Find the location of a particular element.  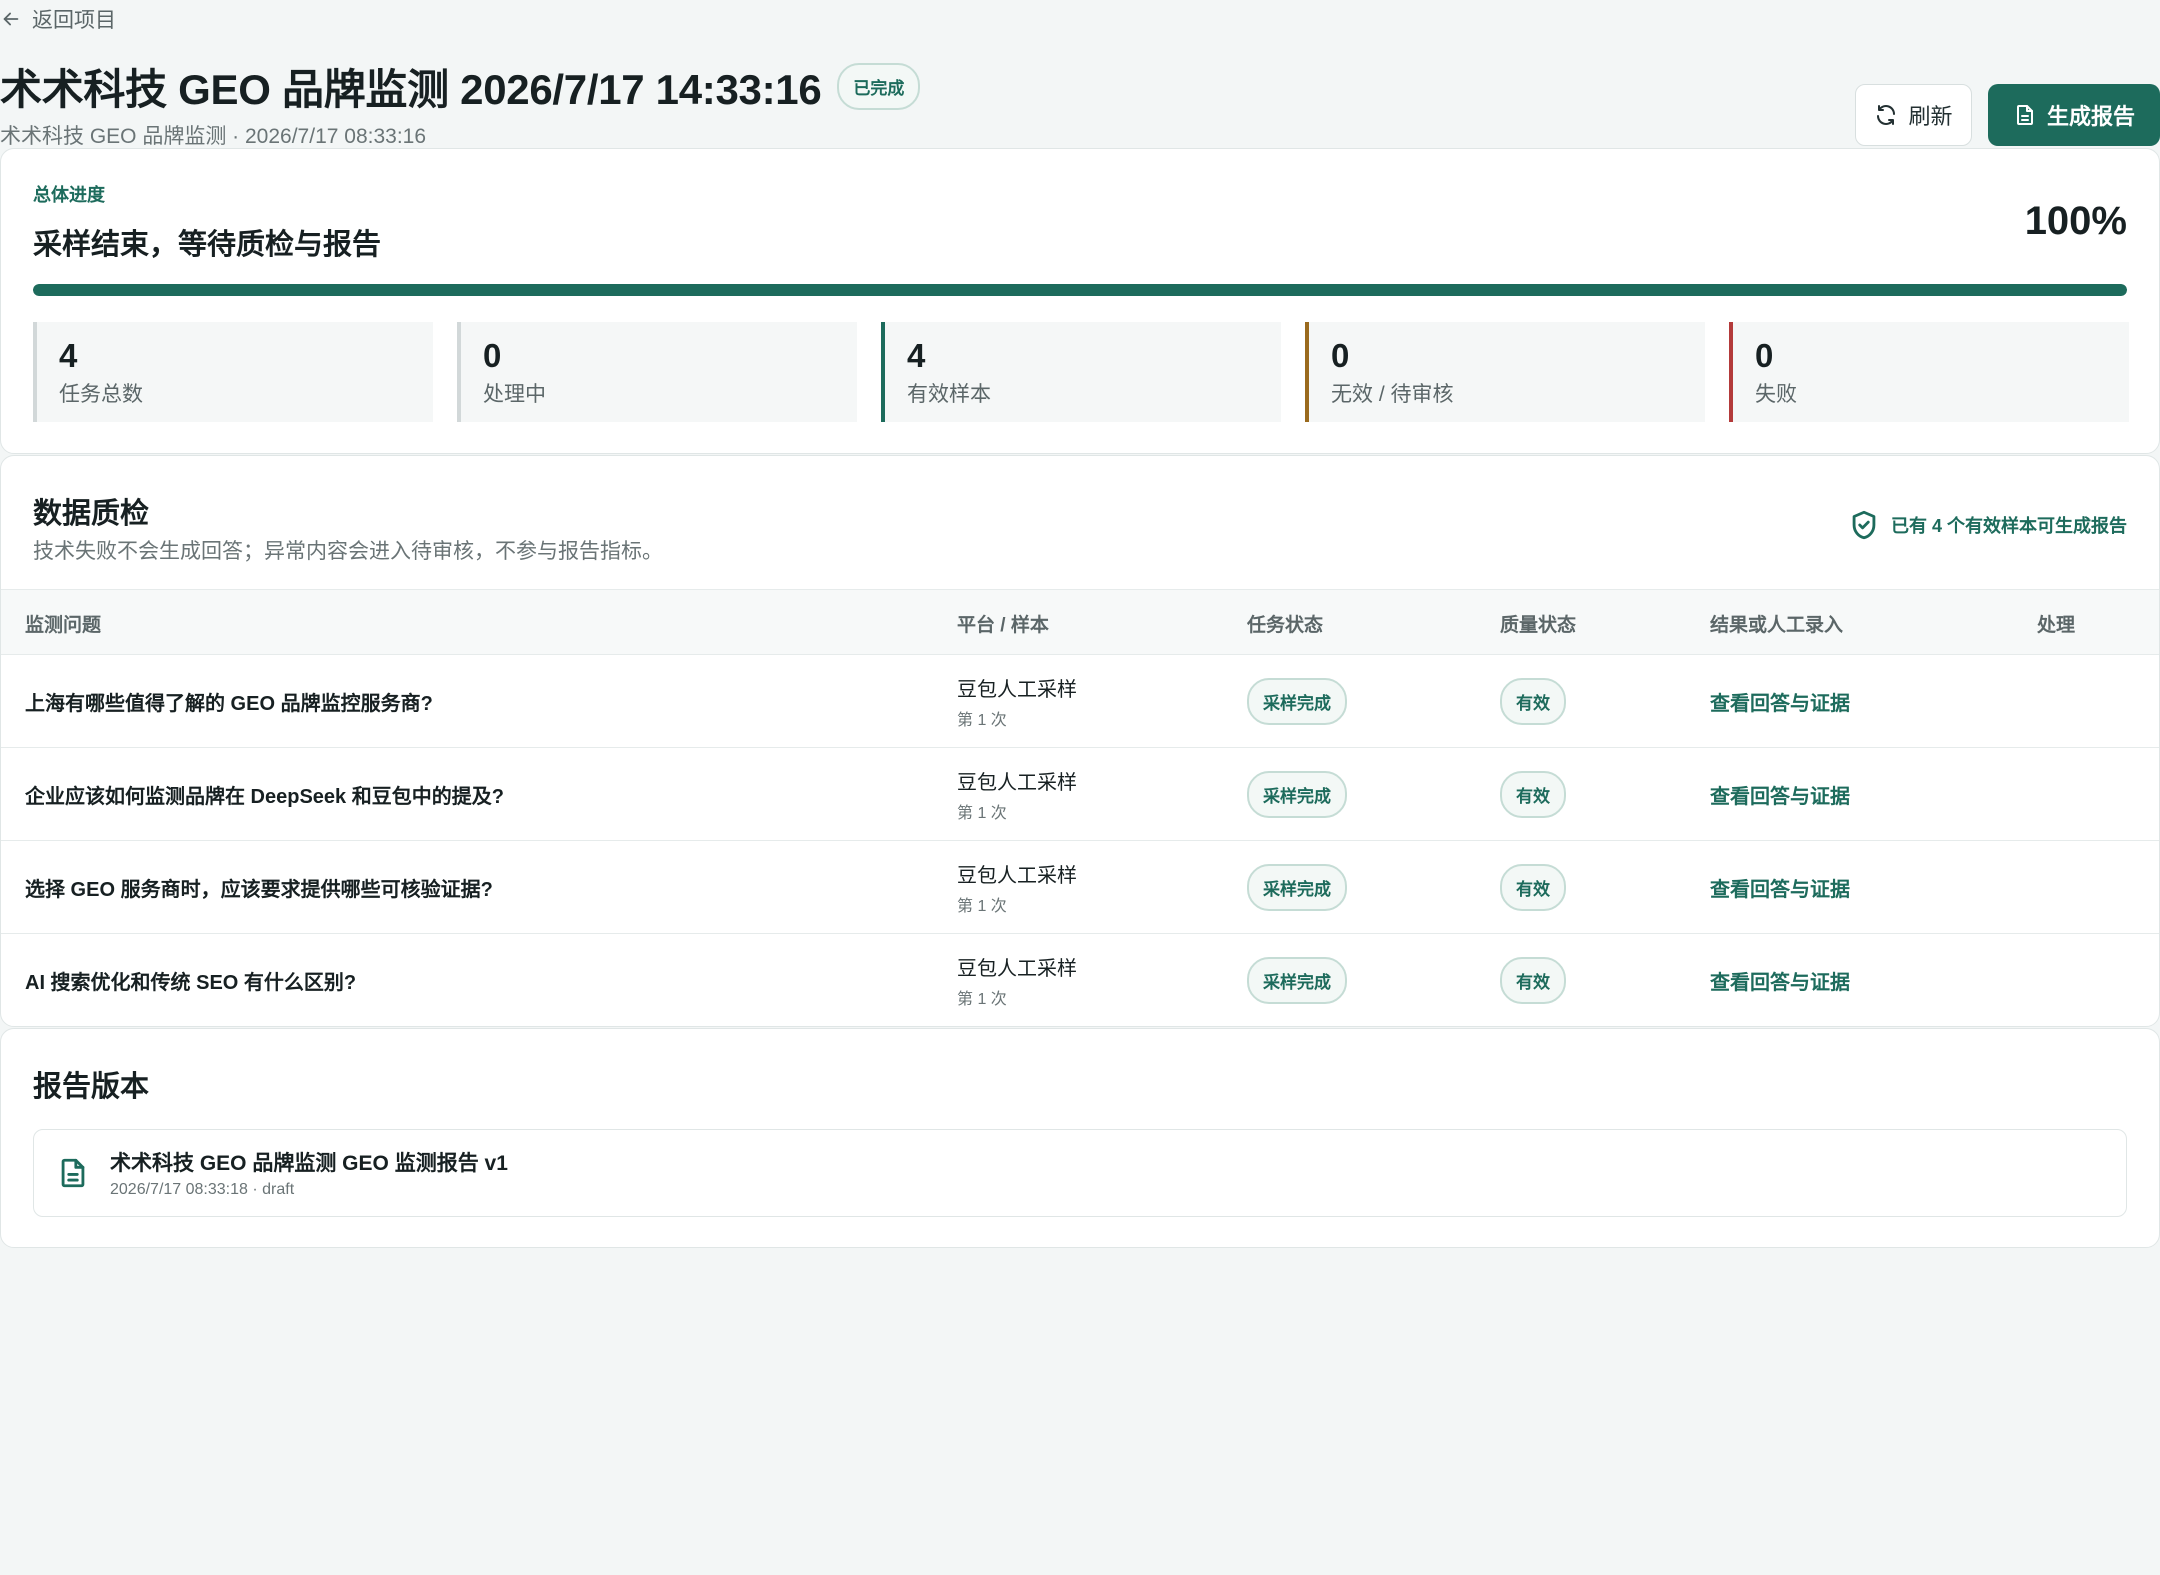

row-question: 选择 GEO 服务商时，应该要求提供哪些可核验证据? is located at coordinates (259, 890).